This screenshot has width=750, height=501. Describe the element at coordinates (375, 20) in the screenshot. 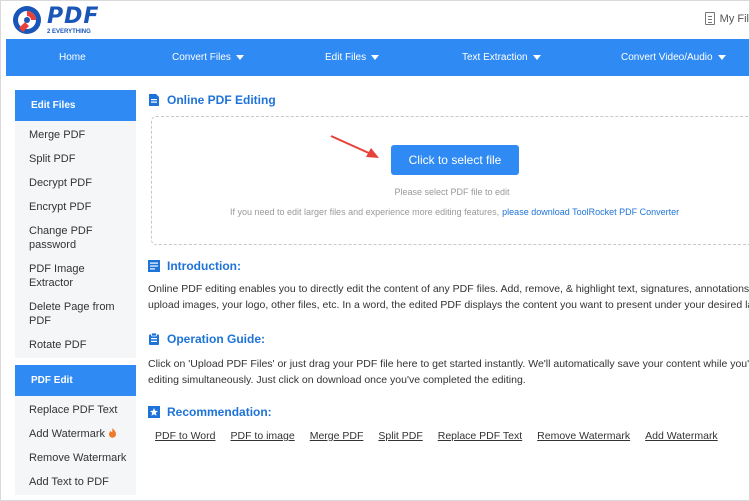

I see `site-header: PDF 2 EVERYTHING My Fil` at that location.